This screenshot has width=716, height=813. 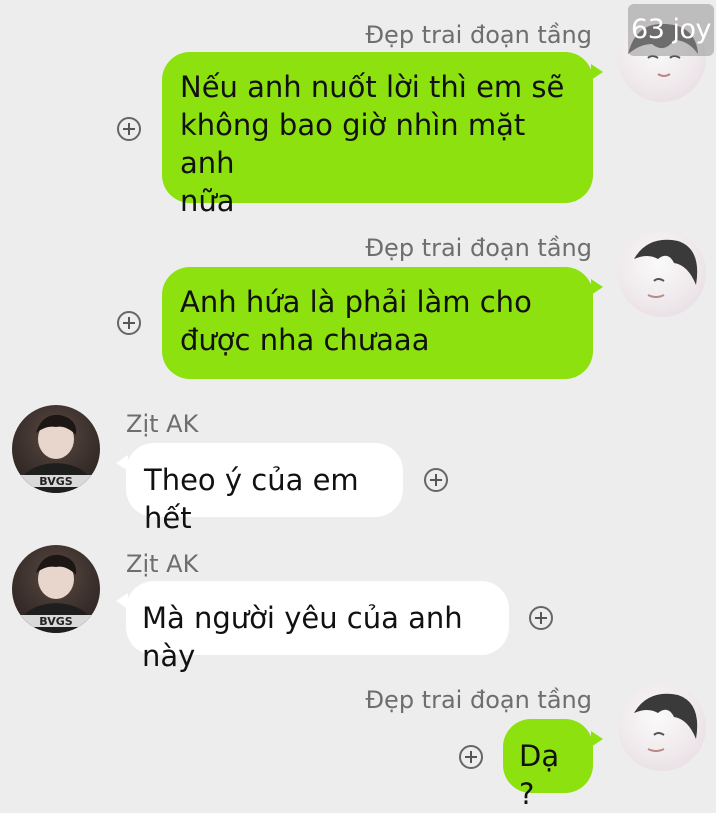 I want to click on message-line: được nha chưaaa, so click(x=305, y=340).